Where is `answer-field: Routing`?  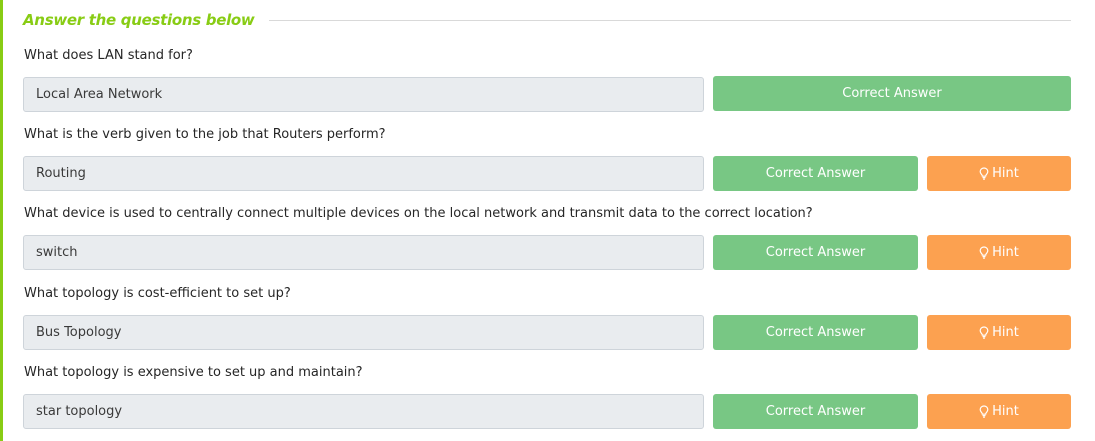
answer-field: Routing is located at coordinates (363, 173).